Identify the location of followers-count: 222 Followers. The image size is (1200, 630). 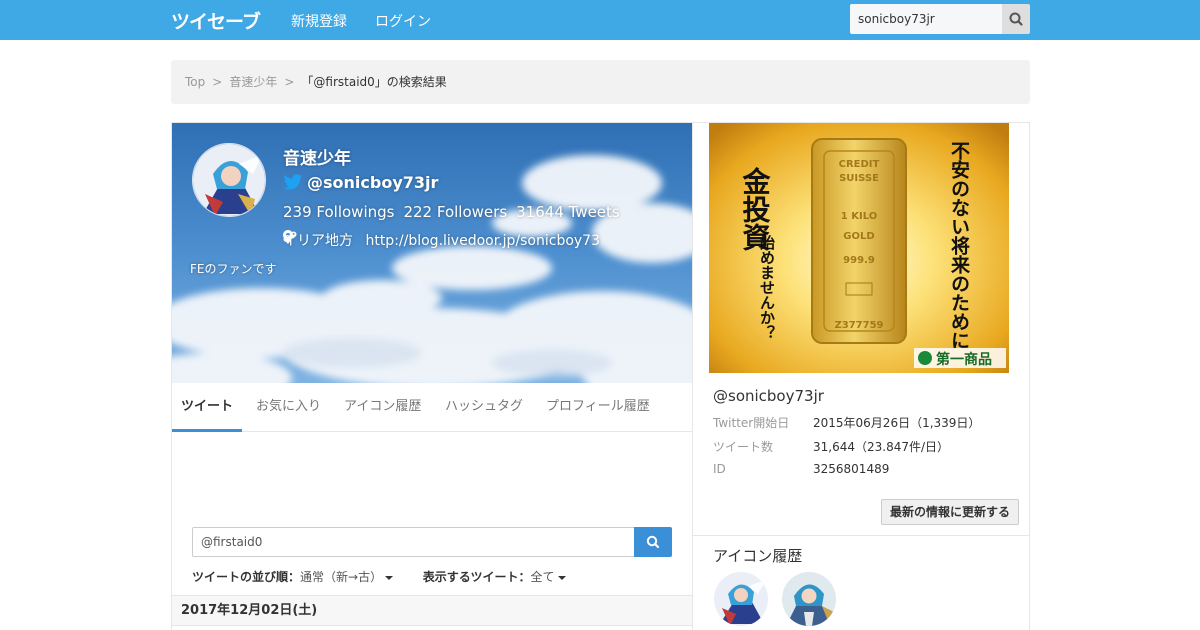
(455, 212).